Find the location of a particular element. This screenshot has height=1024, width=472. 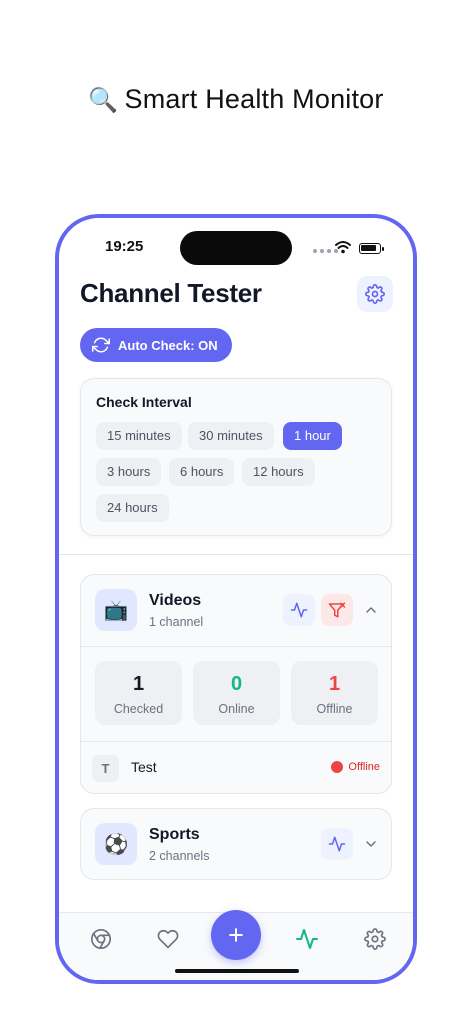

page-headline: 🔍 Smart Health Monitor is located at coordinates (236, 99).